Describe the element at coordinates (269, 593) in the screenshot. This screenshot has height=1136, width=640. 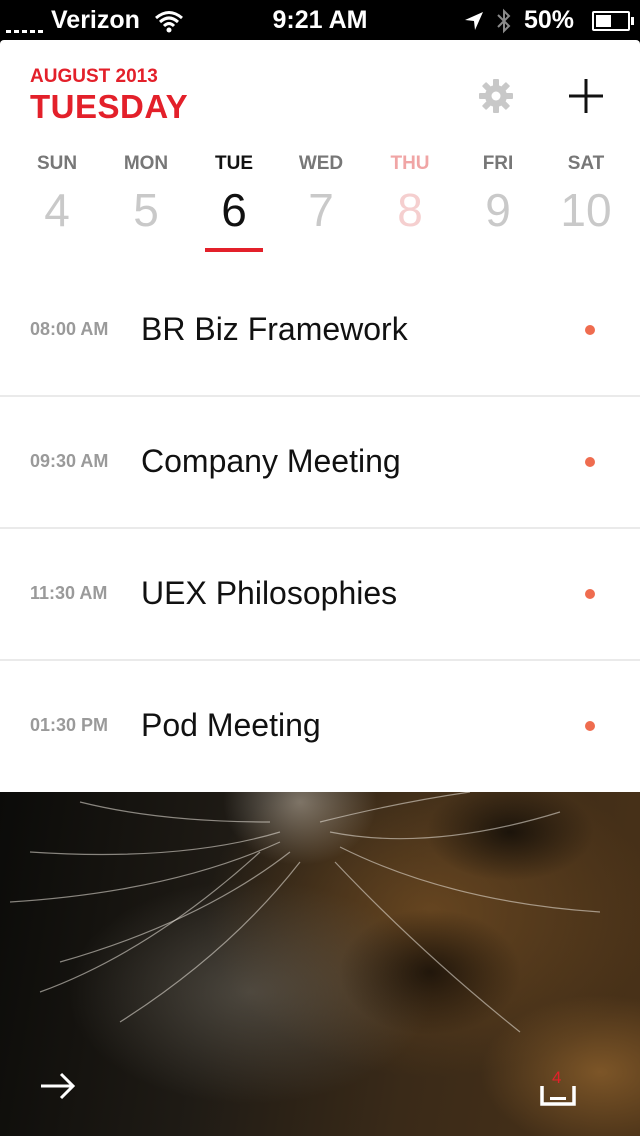
I see `event-title: UEX Philosophies` at that location.